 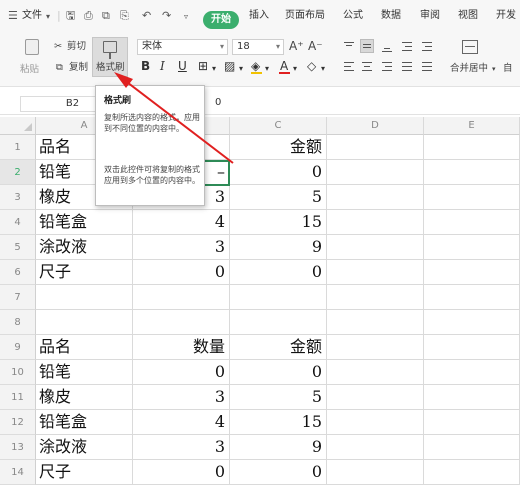 What do you see at coordinates (221, 20) in the screenshot?
I see `tab-start: 开始` at bounding box center [221, 20].